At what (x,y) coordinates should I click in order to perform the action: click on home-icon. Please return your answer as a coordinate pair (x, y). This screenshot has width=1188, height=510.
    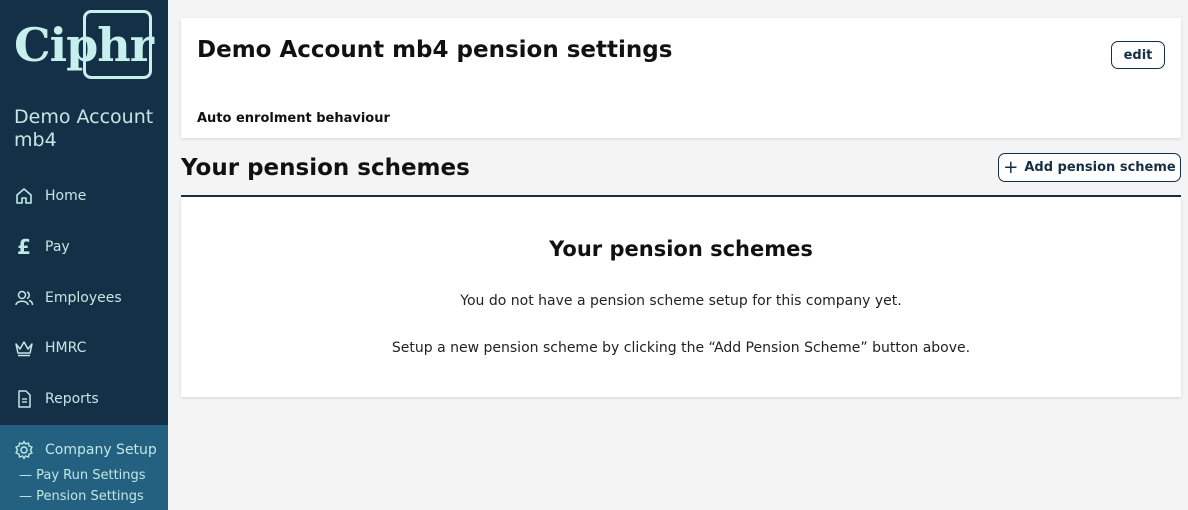
    Looking at the image, I should click on (24, 196).